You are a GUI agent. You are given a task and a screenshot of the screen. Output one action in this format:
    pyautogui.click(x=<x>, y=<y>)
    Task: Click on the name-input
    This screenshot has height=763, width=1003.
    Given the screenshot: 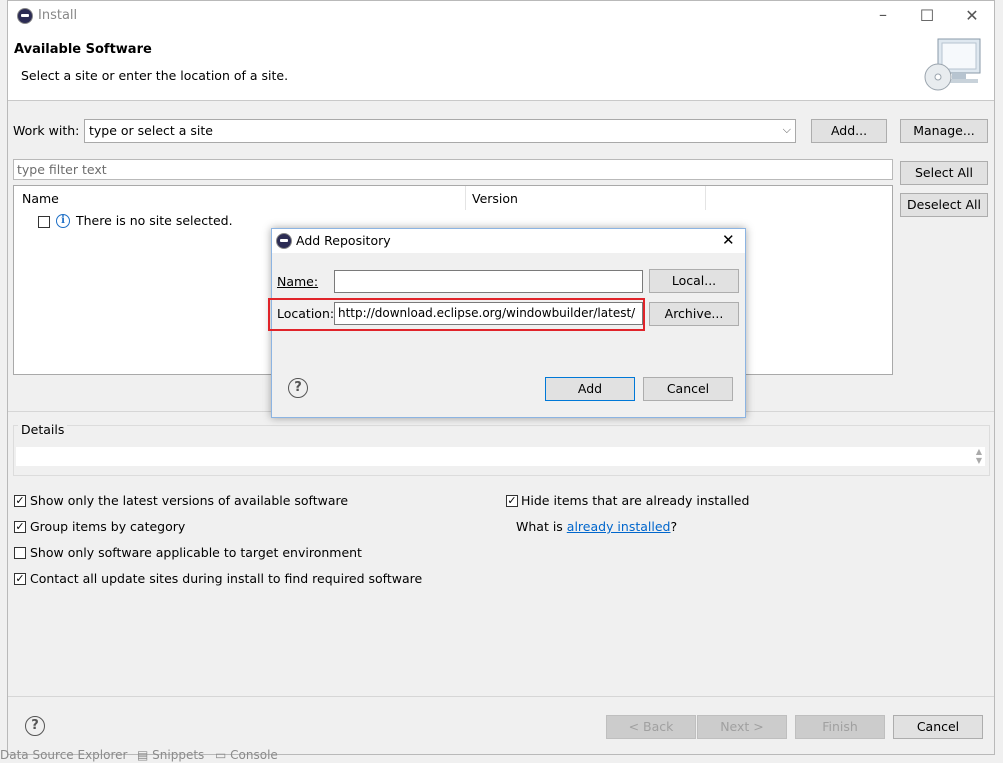 What is the action you would take?
    pyautogui.click(x=488, y=281)
    